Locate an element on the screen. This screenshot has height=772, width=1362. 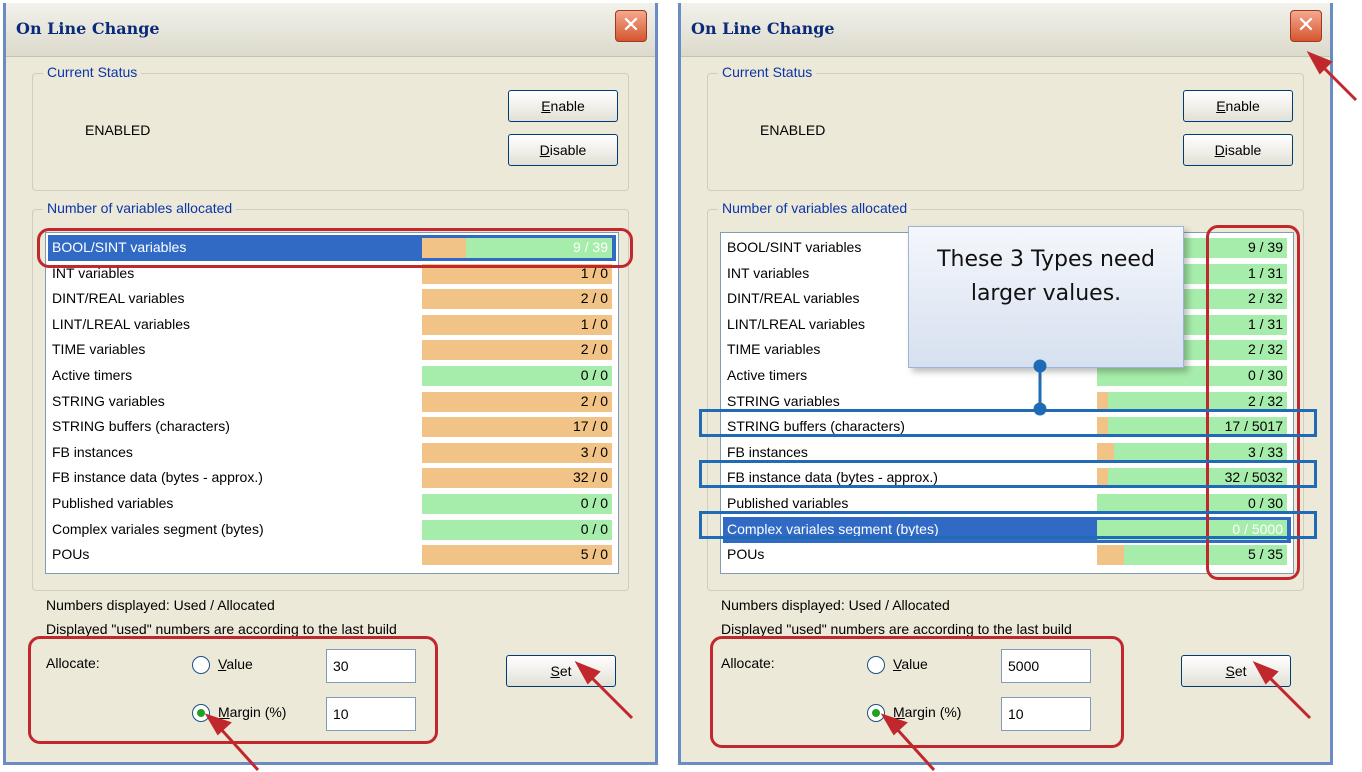
arrow-to-close-right is located at coordinates (1339, 83).